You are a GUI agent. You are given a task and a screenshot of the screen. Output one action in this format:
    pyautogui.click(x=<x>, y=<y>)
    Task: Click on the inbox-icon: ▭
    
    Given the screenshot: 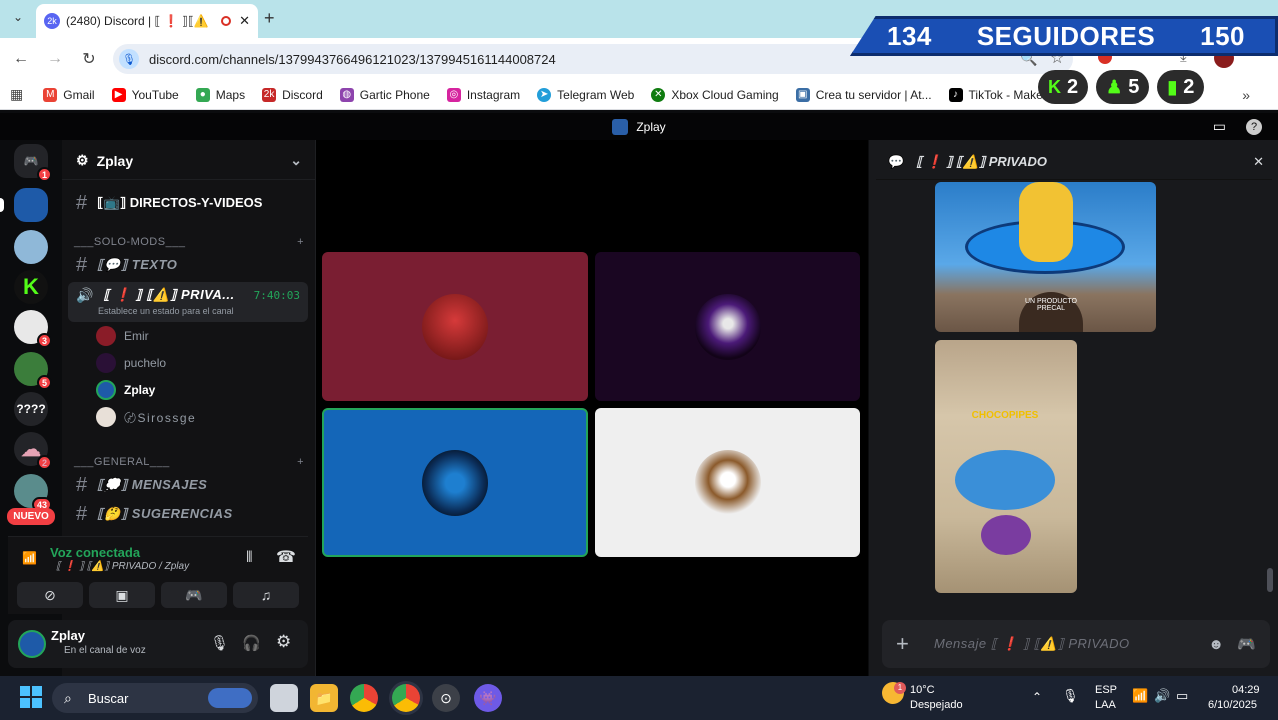 What is the action you would take?
    pyautogui.click(x=1219, y=126)
    